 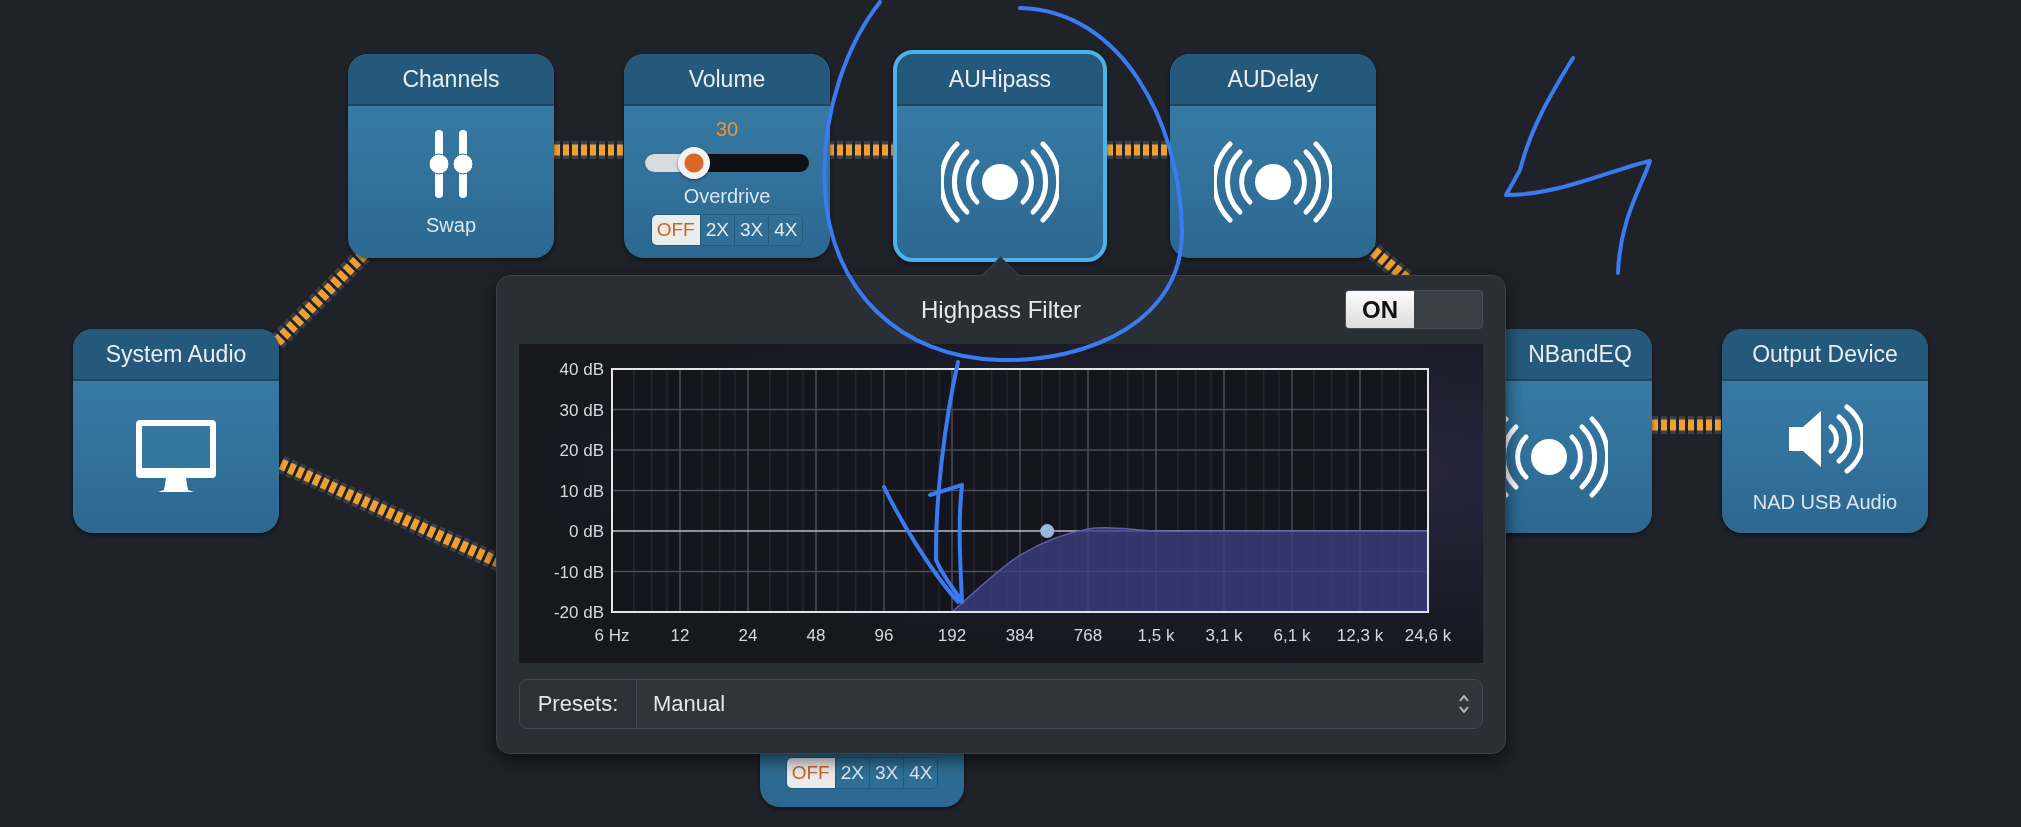 What do you see at coordinates (1360, 635) in the screenshot?
I see `axis-label: 12,3 k` at bounding box center [1360, 635].